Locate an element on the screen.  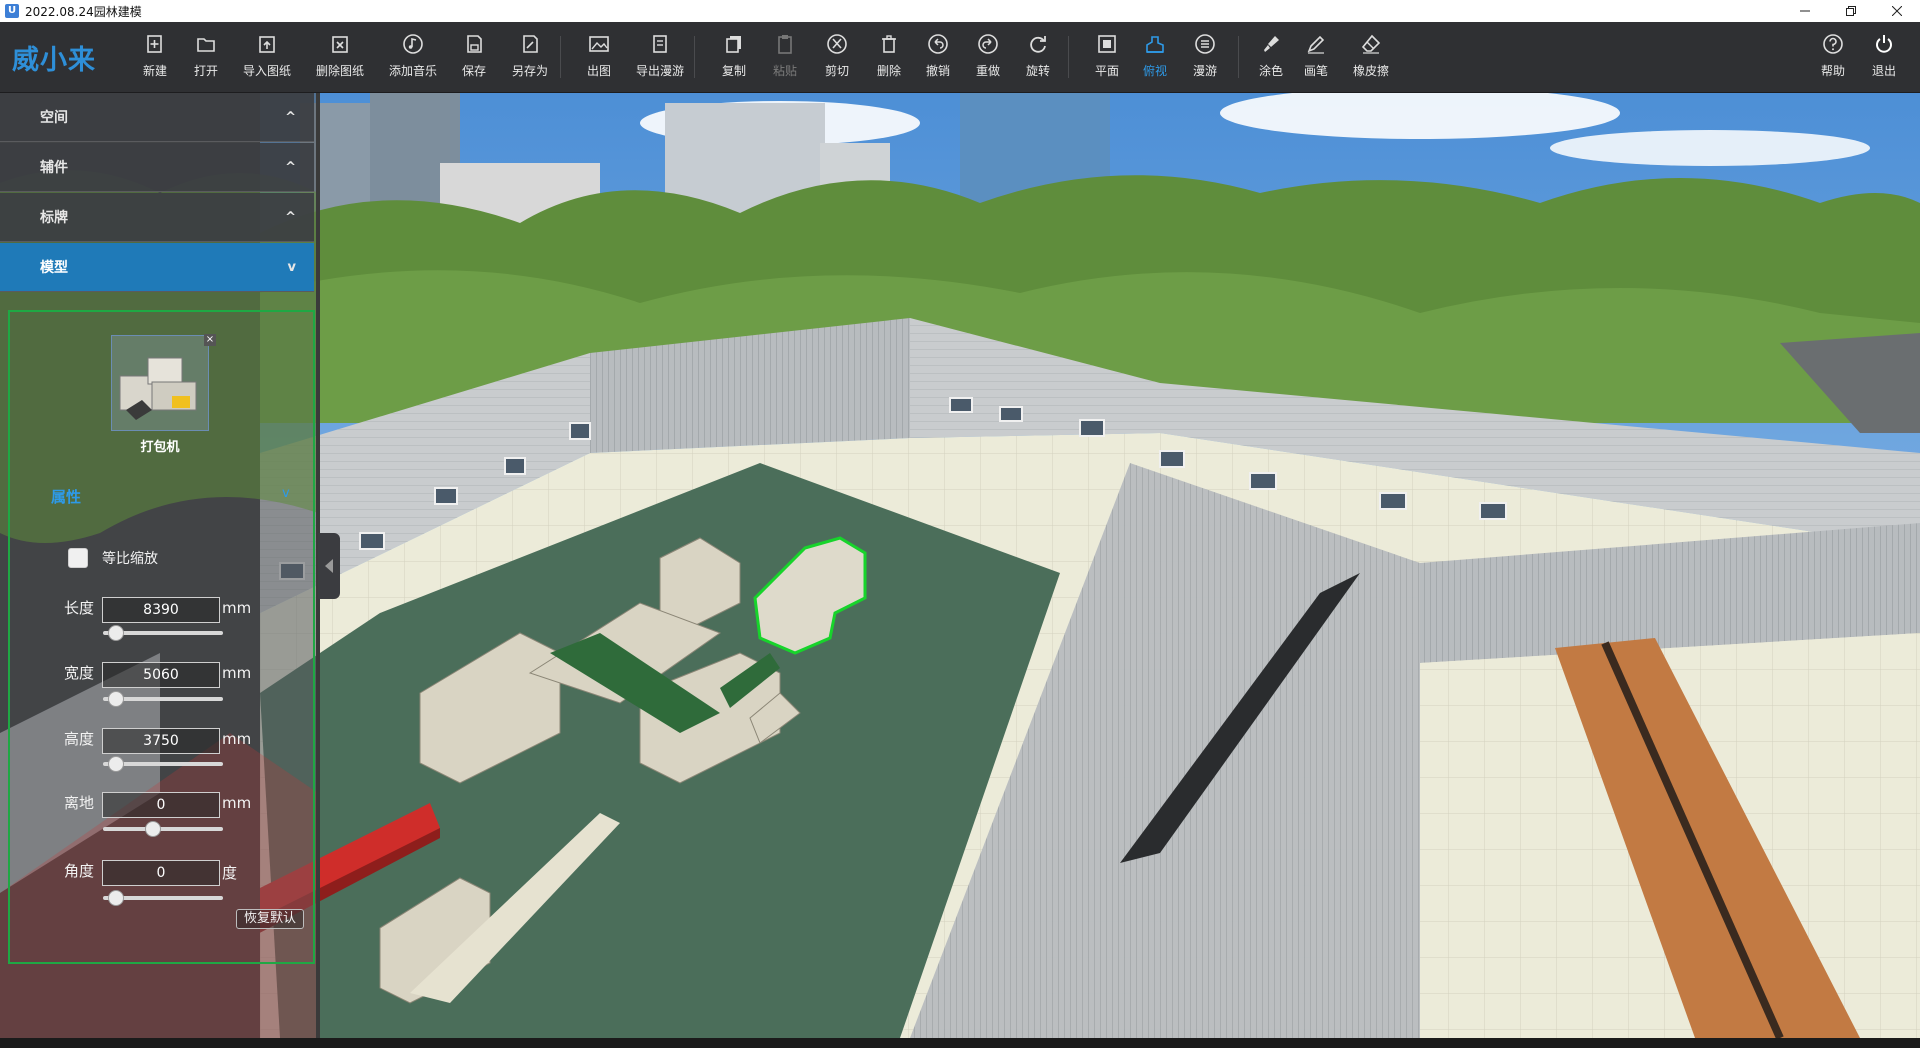
undo-icon is located at coordinates (938, 44).